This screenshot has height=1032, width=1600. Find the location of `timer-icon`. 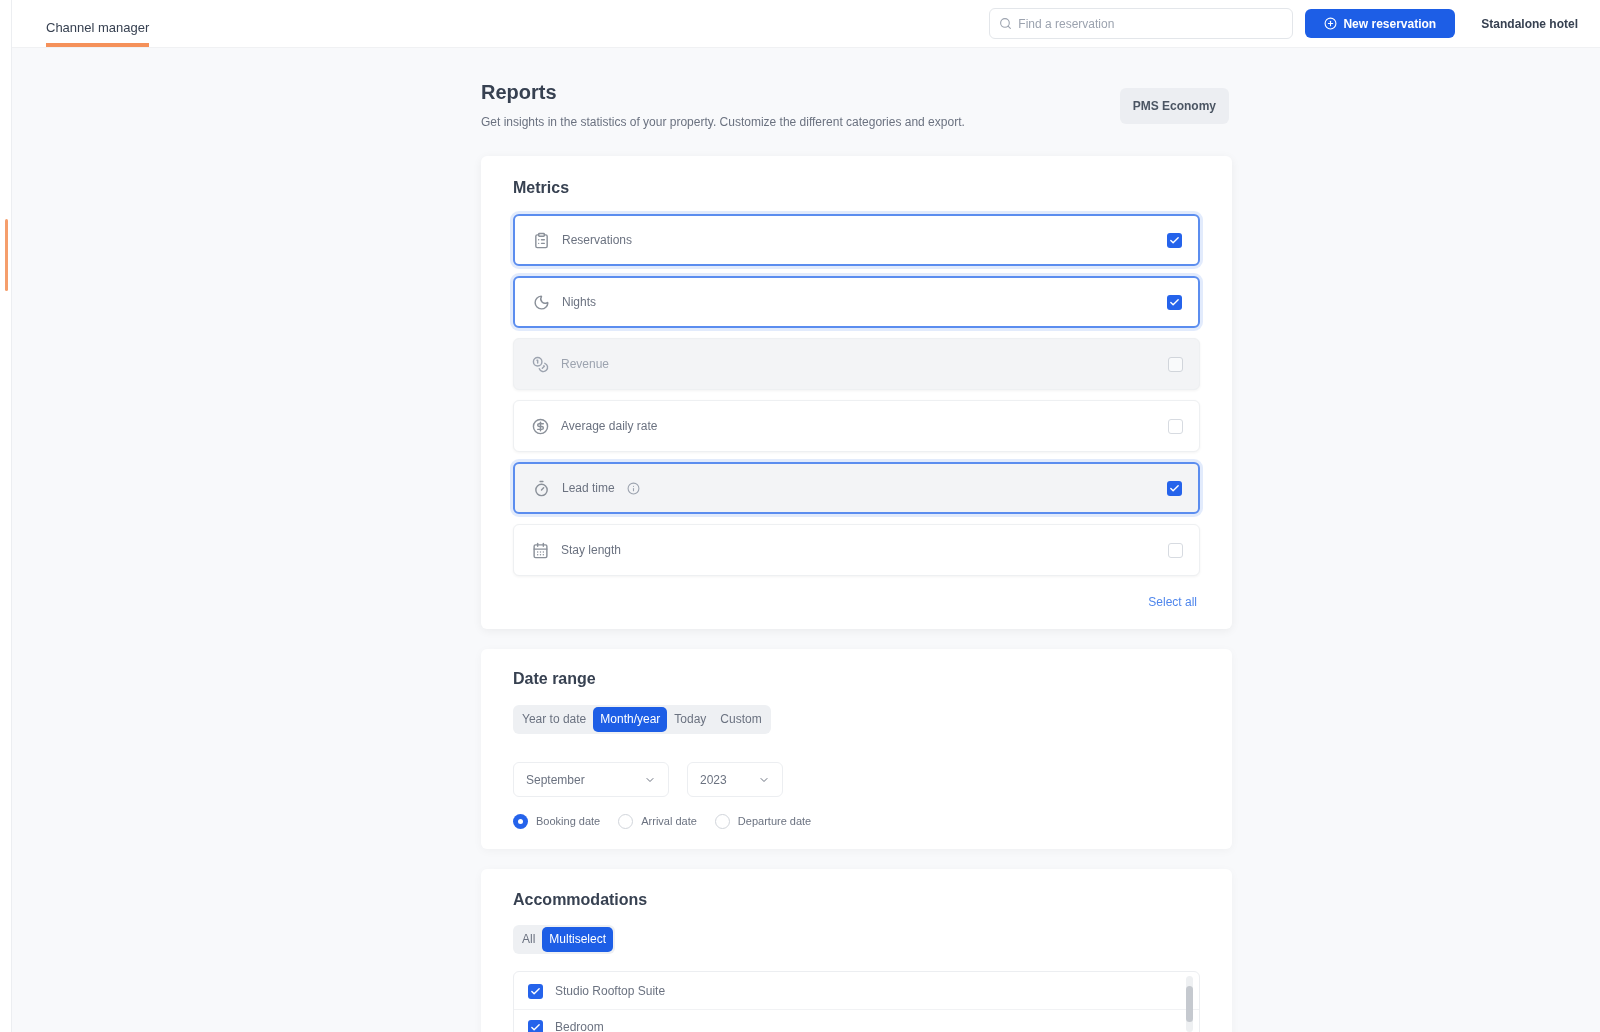

timer-icon is located at coordinates (541, 488).